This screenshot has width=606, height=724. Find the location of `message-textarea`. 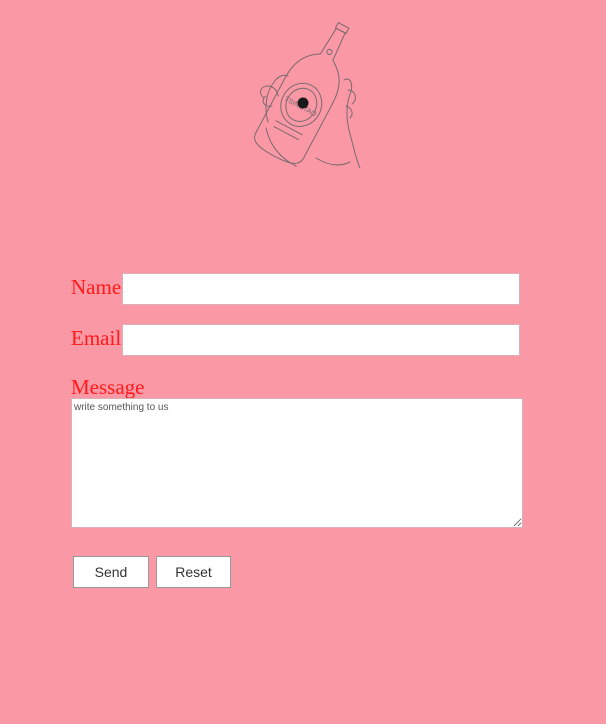

message-textarea is located at coordinates (297, 463).